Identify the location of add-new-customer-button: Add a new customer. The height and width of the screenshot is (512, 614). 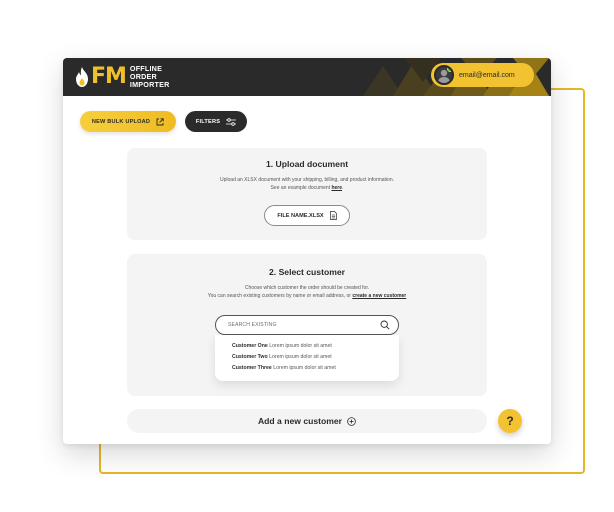
(307, 421).